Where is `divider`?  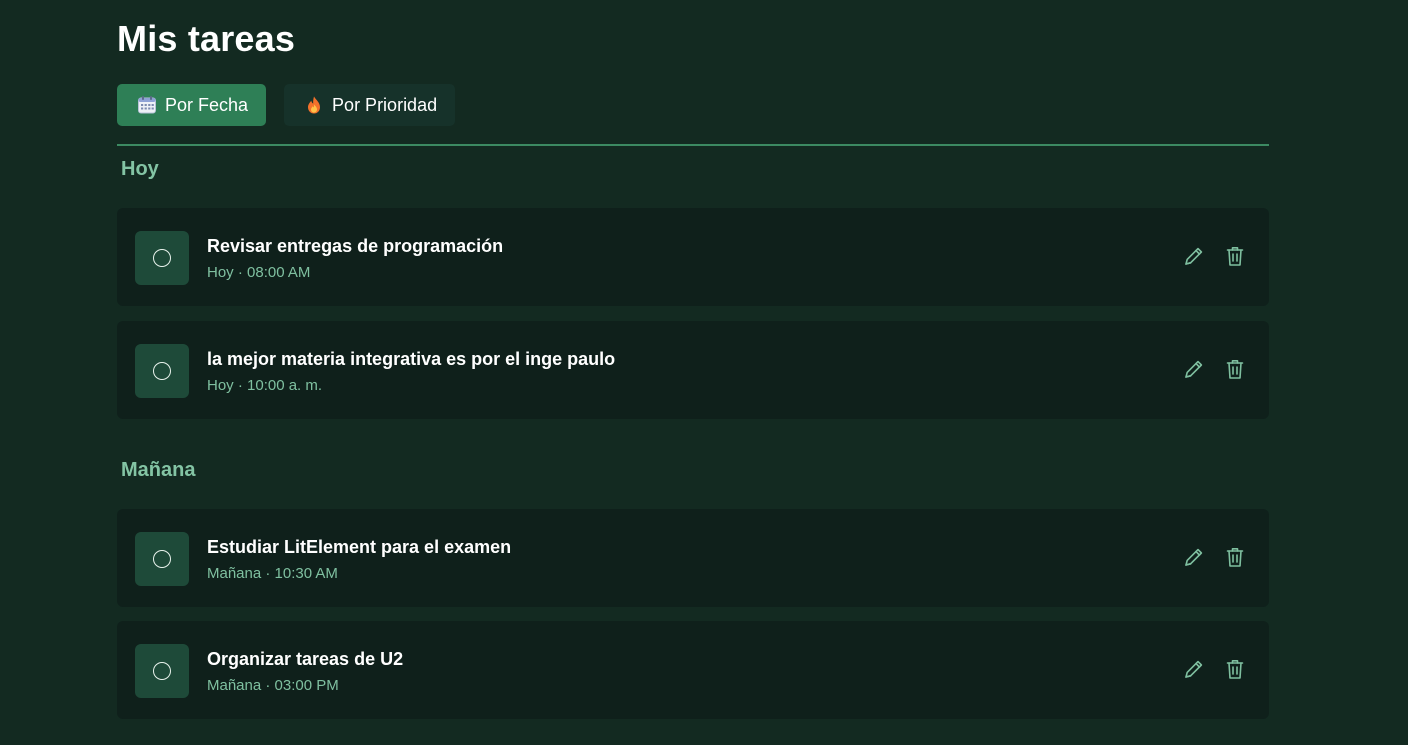
divider is located at coordinates (693, 145).